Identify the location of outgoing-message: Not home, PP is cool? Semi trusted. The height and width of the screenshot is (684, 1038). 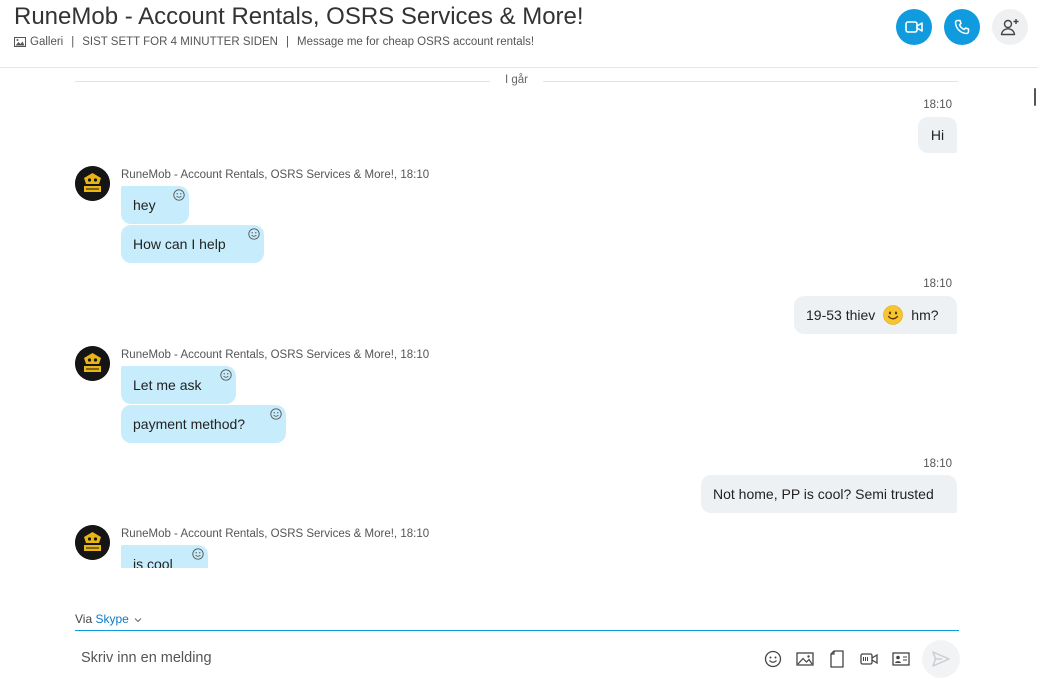
(829, 494).